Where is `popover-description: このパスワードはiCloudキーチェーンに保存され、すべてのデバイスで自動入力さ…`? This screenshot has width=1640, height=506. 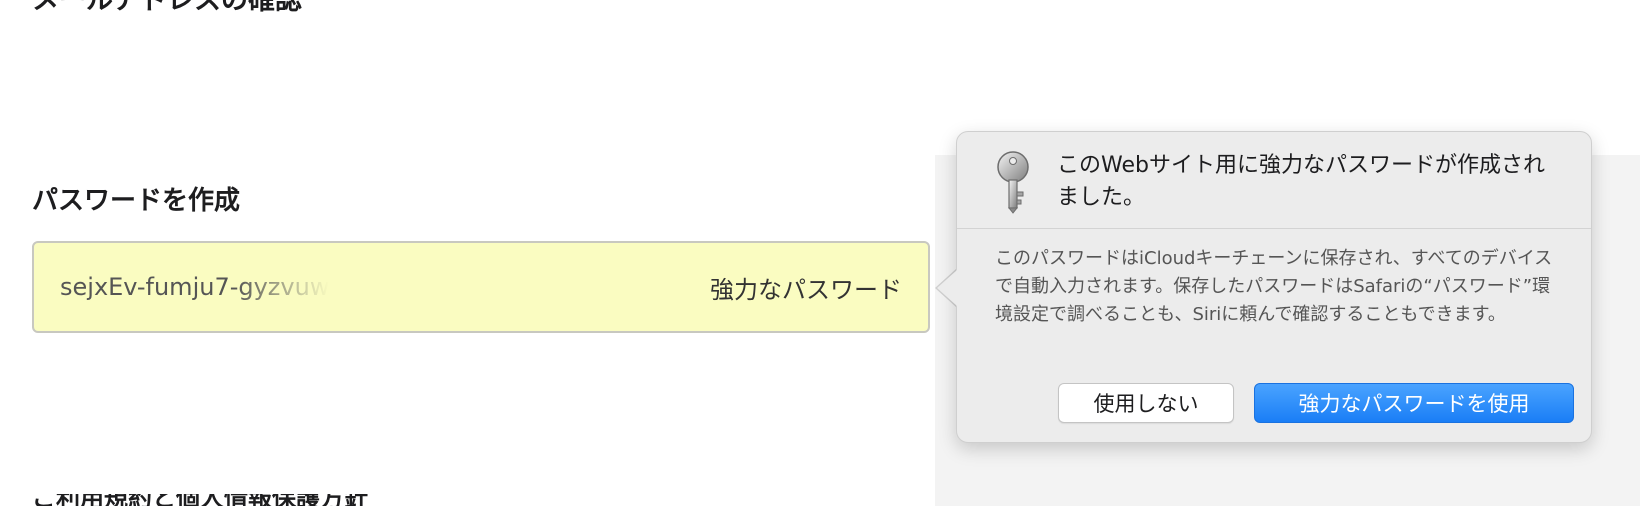
popover-description: このパスワードはiCloudキーチェーンに保存され、すべてのデバイスで自動入力さ… is located at coordinates (1274, 286).